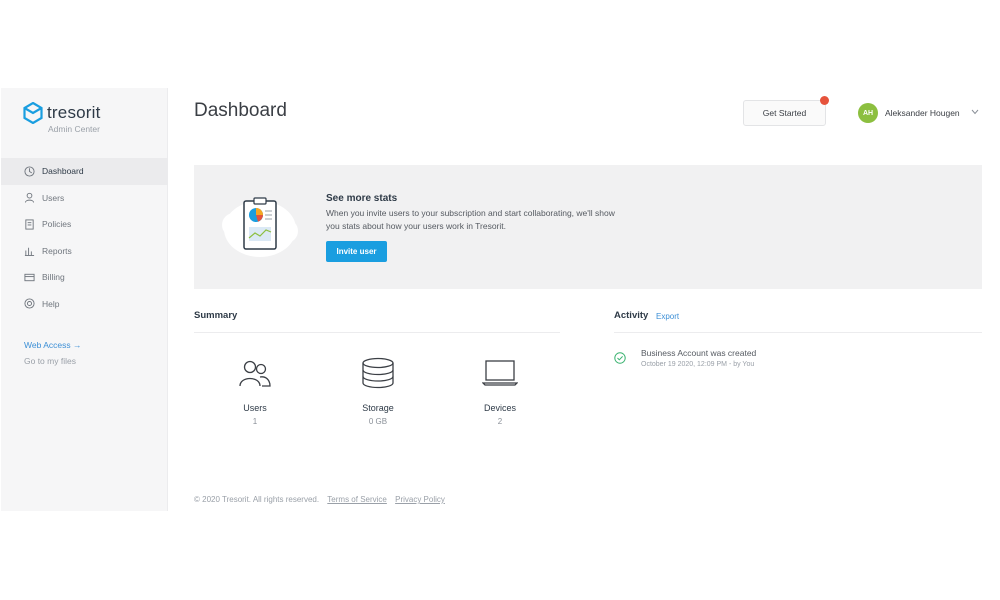 The width and height of the screenshot is (1000, 600). I want to click on sidebar-item-dashboard: Dashboard, so click(84, 171).